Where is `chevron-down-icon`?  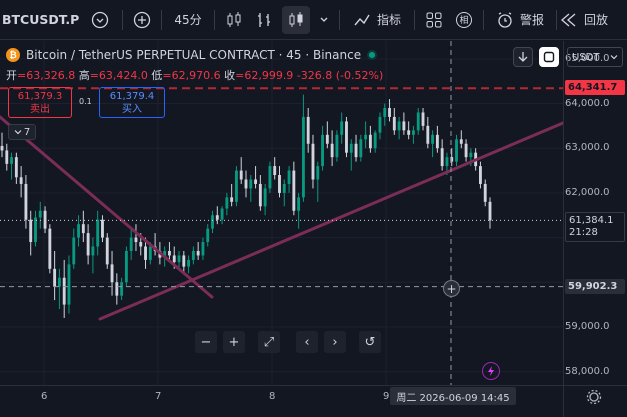 chevron-down-icon is located at coordinates (18, 132).